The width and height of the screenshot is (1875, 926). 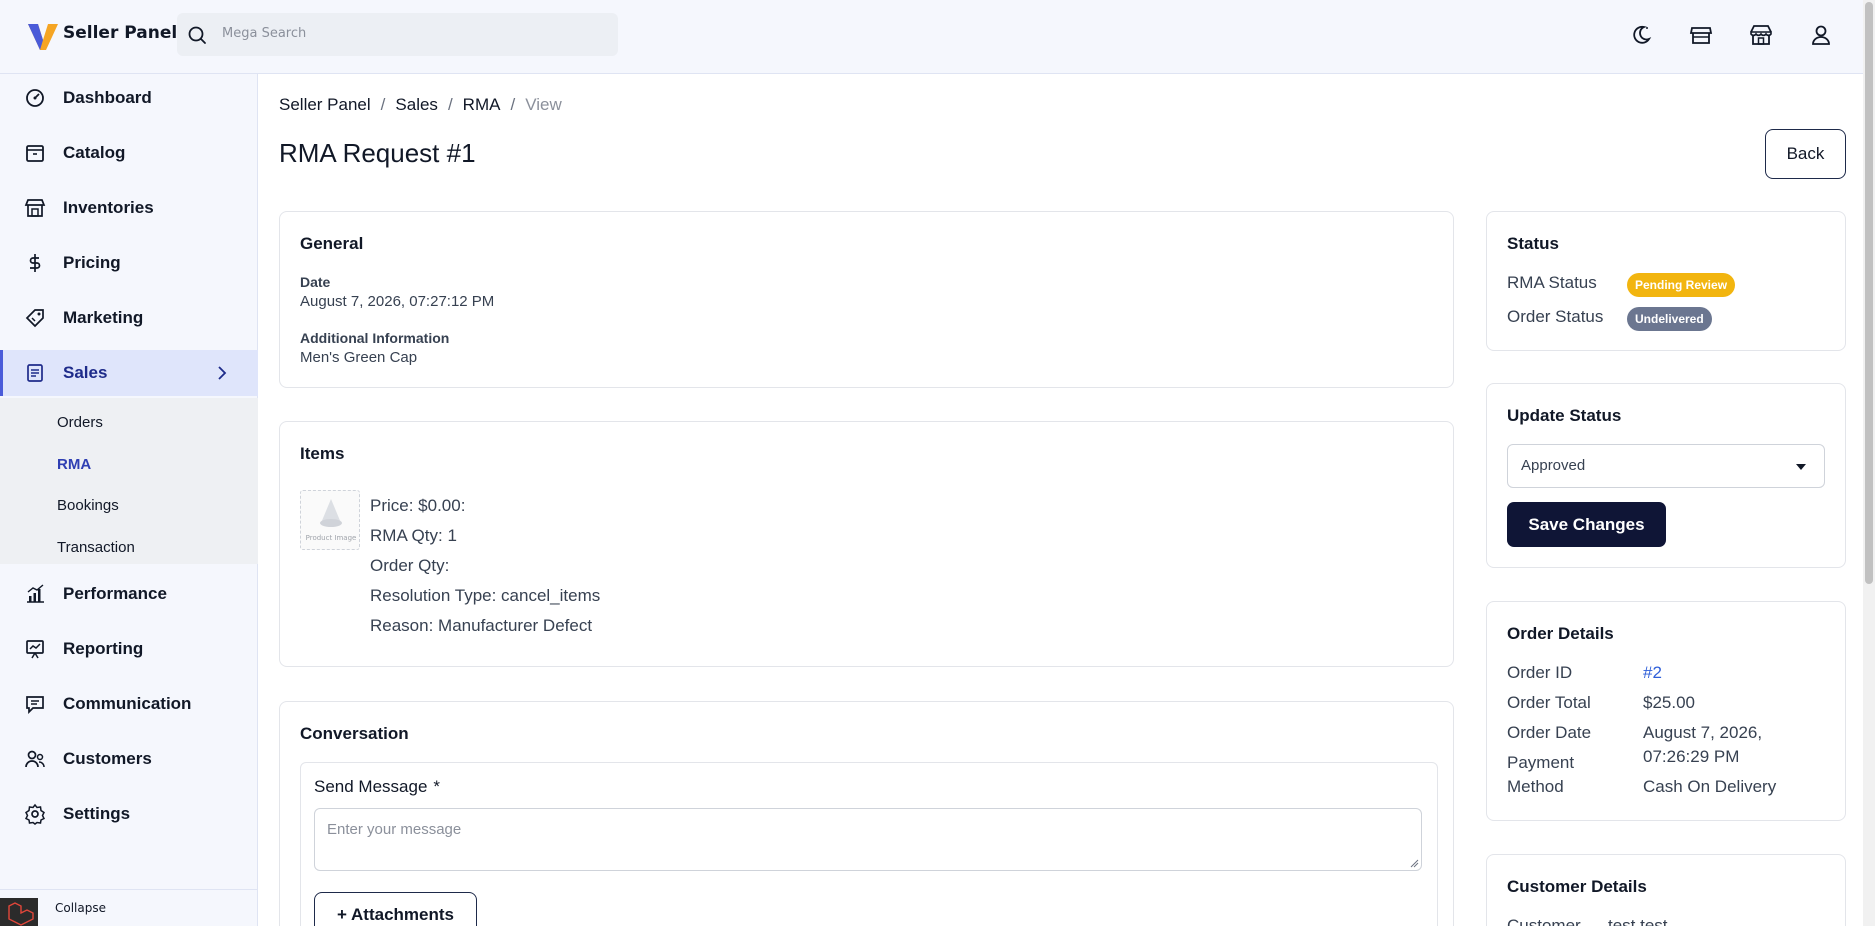 I want to click on sidebar-item-inventories: Inventories, so click(x=129, y=208).